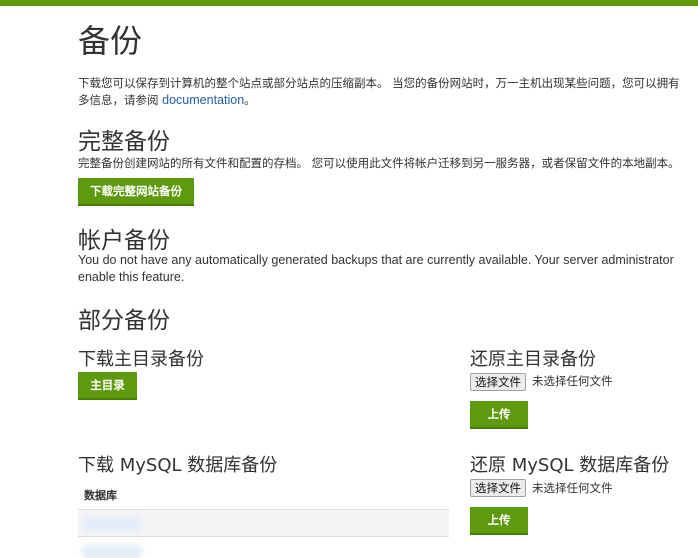  Describe the element at coordinates (349, 3) in the screenshot. I see `top-accent-bar` at that location.